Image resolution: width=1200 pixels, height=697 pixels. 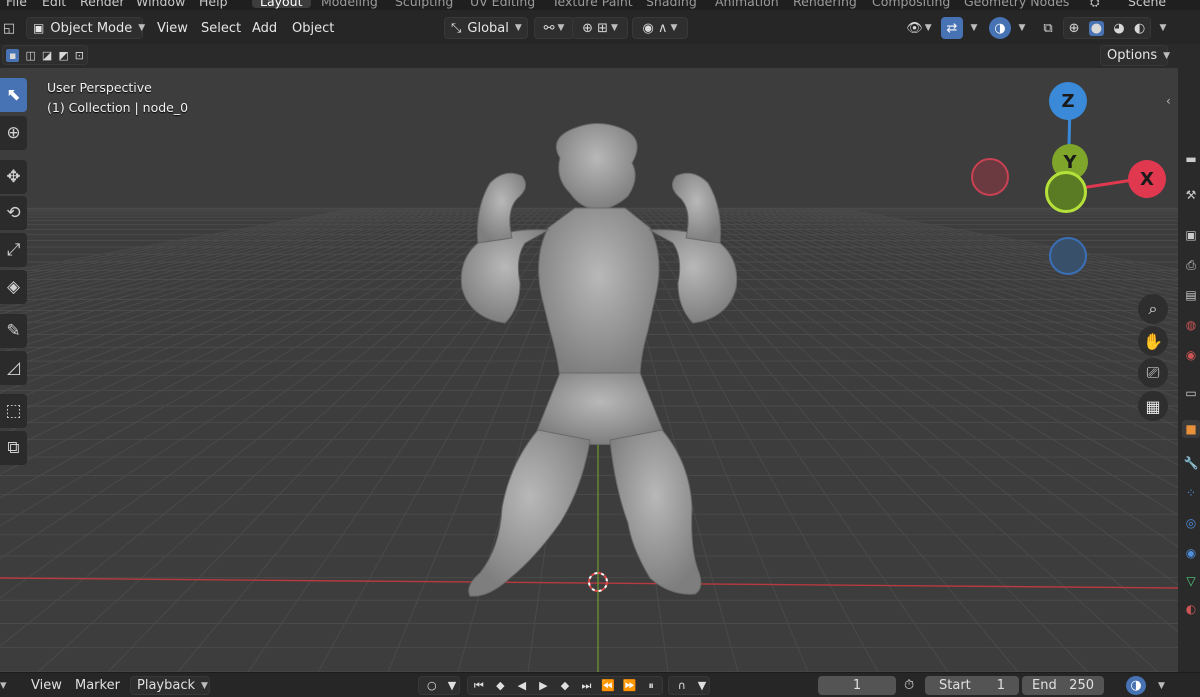 I want to click on select-subtract-icon: ◪, so click(x=47, y=55).